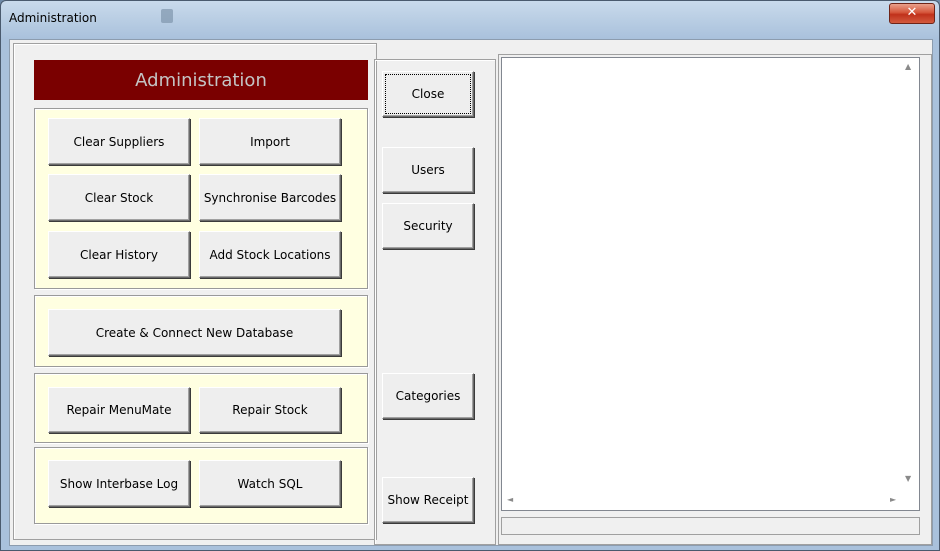 This screenshot has width=940, height=551. What do you see at coordinates (435, 302) in the screenshot?
I see `side-button-panel` at bounding box center [435, 302].